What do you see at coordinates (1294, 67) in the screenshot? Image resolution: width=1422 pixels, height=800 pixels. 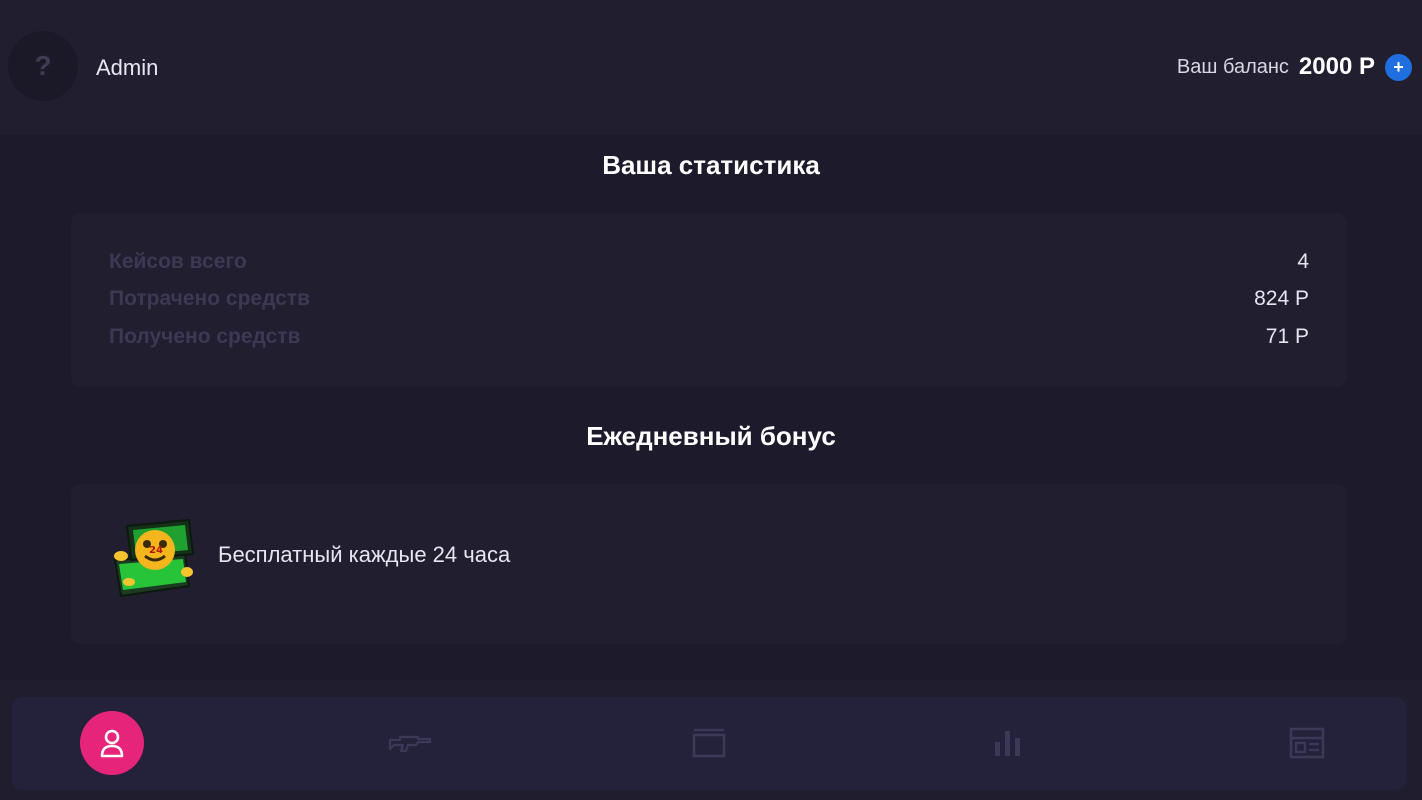 I see `balance: Ваш баланс 2000 Р +` at bounding box center [1294, 67].